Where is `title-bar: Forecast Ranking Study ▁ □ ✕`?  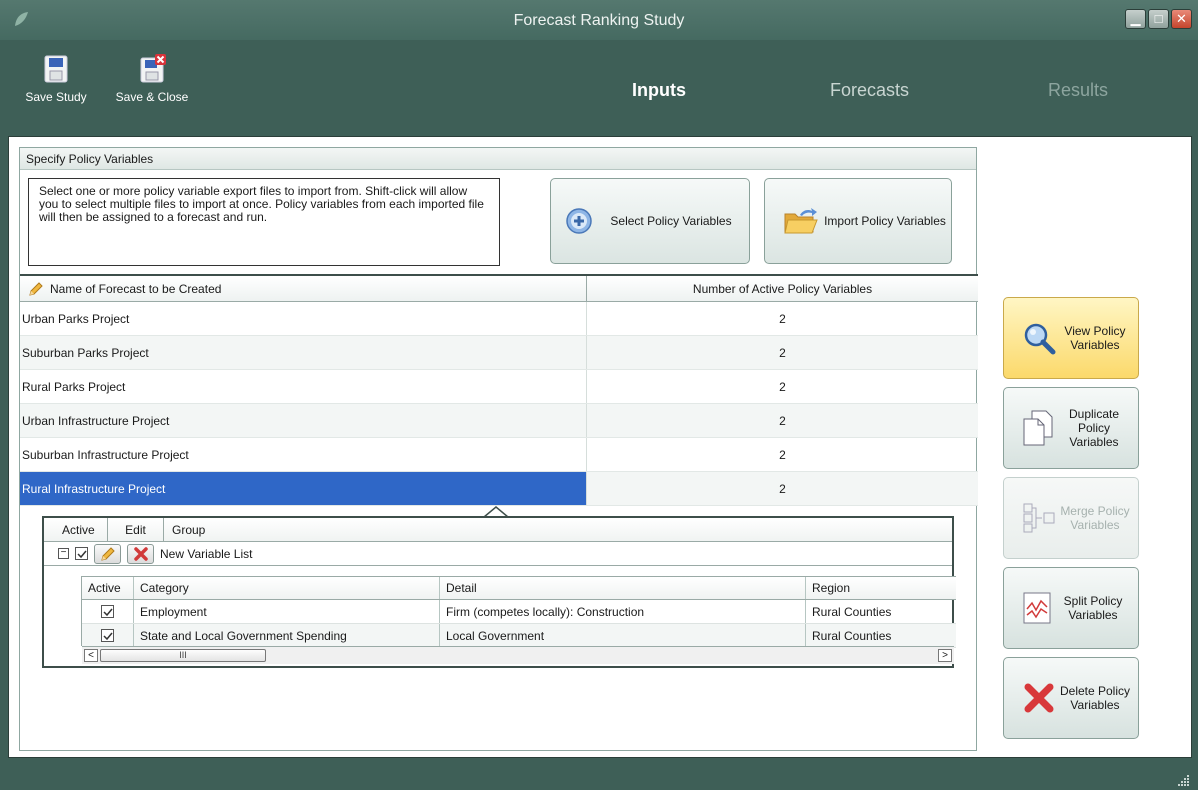 title-bar: Forecast Ranking Study ▁ □ ✕ is located at coordinates (599, 20).